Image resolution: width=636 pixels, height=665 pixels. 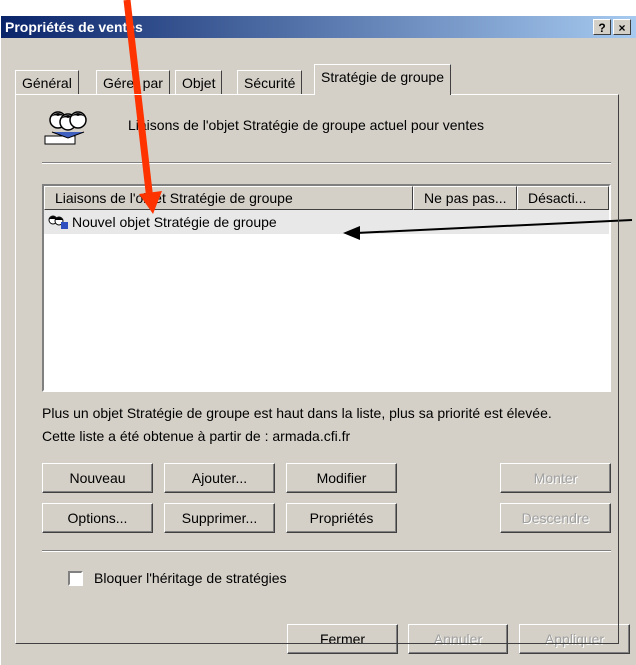 What do you see at coordinates (74, 27) in the screenshot?
I see `window-title: Propriétés de ventes` at bounding box center [74, 27].